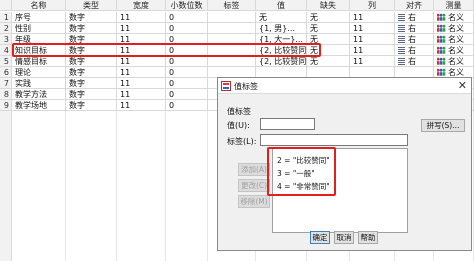 The image size is (474, 261). Describe the element at coordinates (334, 140) in the screenshot. I see `label-input` at that location.